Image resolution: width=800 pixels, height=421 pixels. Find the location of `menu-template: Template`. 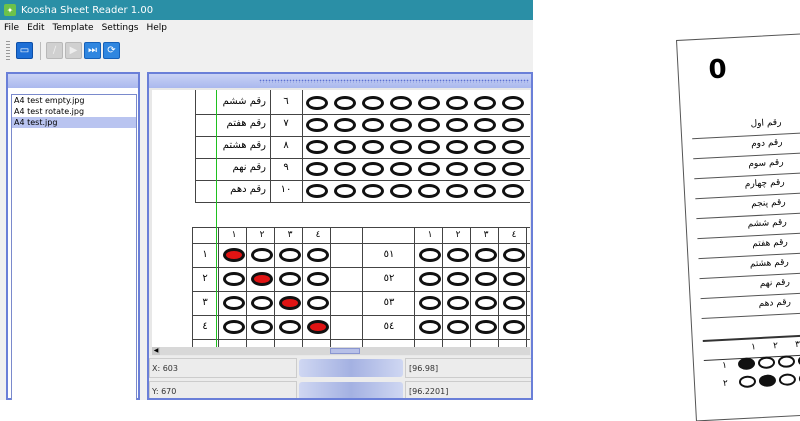

menu-template: Template is located at coordinates (73, 28).